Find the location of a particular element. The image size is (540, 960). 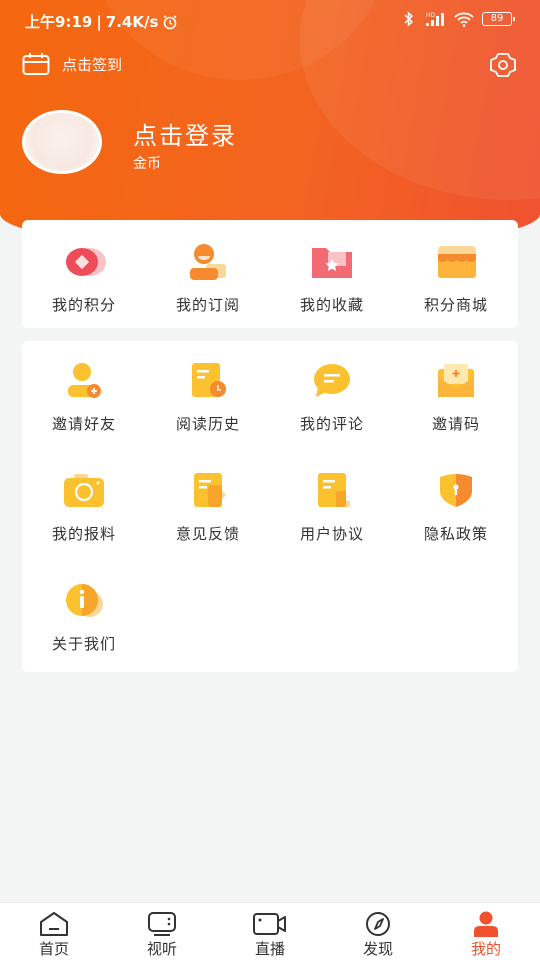

menu-label: 阅读历史 is located at coordinates (207, 424).